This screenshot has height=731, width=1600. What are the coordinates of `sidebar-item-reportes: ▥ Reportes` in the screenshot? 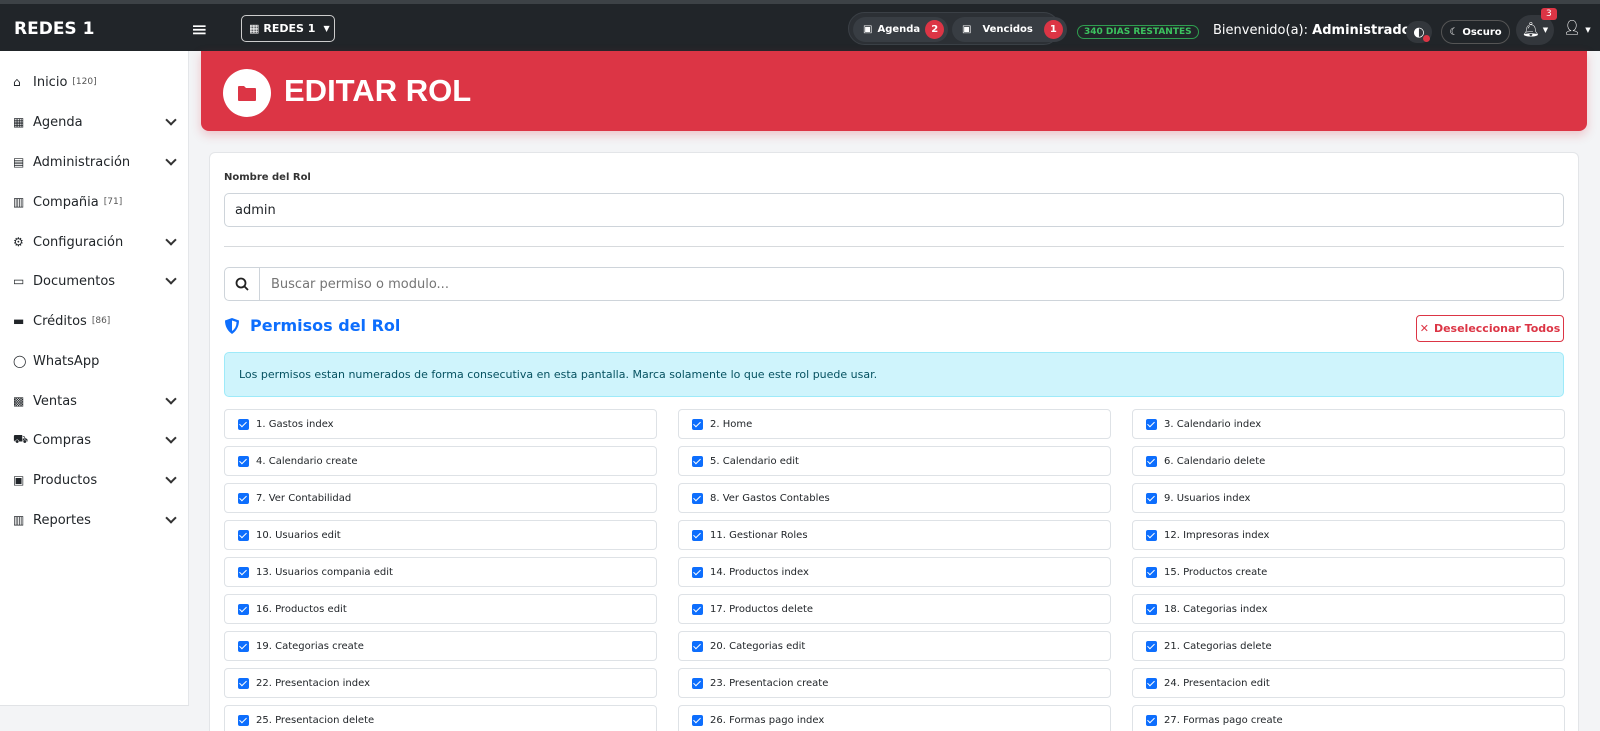 It's located at (94, 520).